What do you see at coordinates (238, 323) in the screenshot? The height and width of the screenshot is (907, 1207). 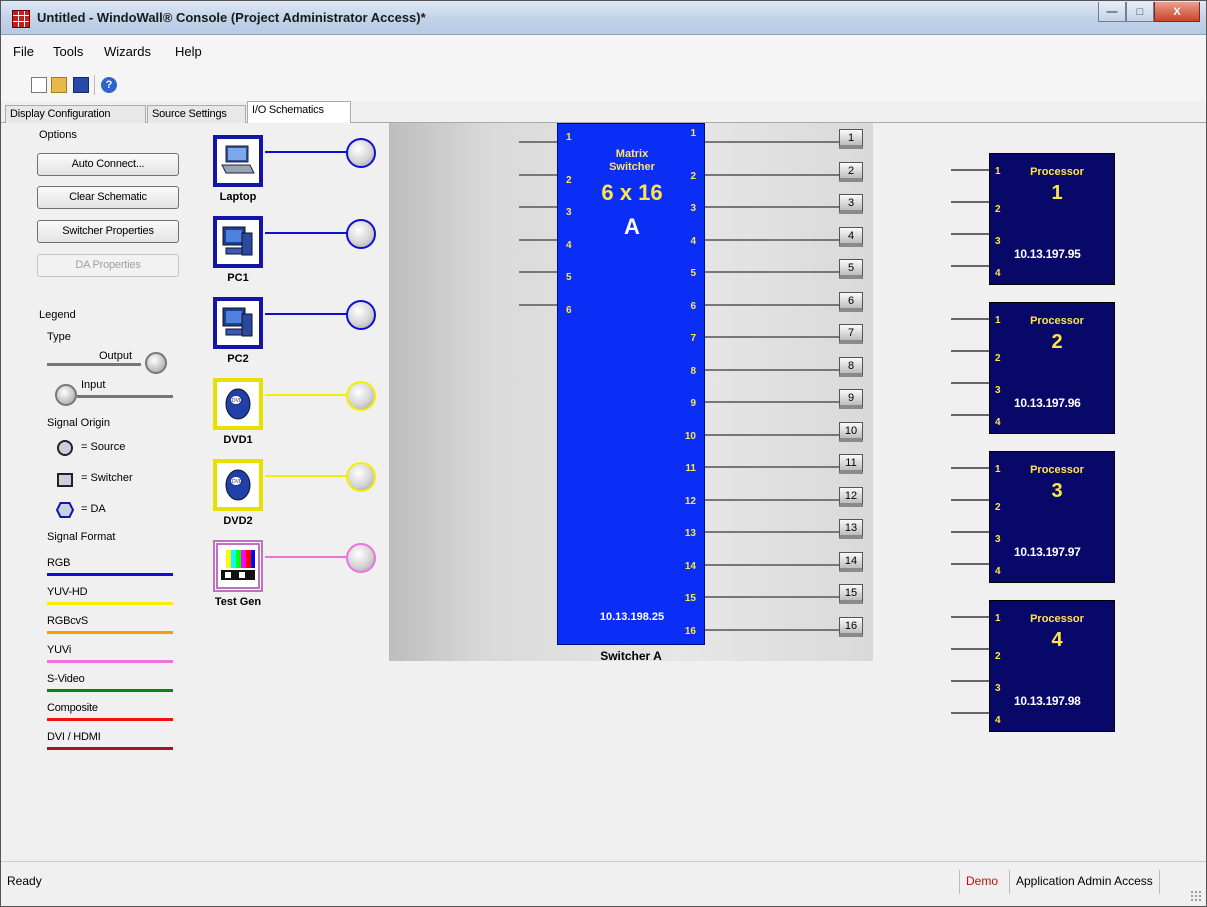 I see `source-pc2` at bounding box center [238, 323].